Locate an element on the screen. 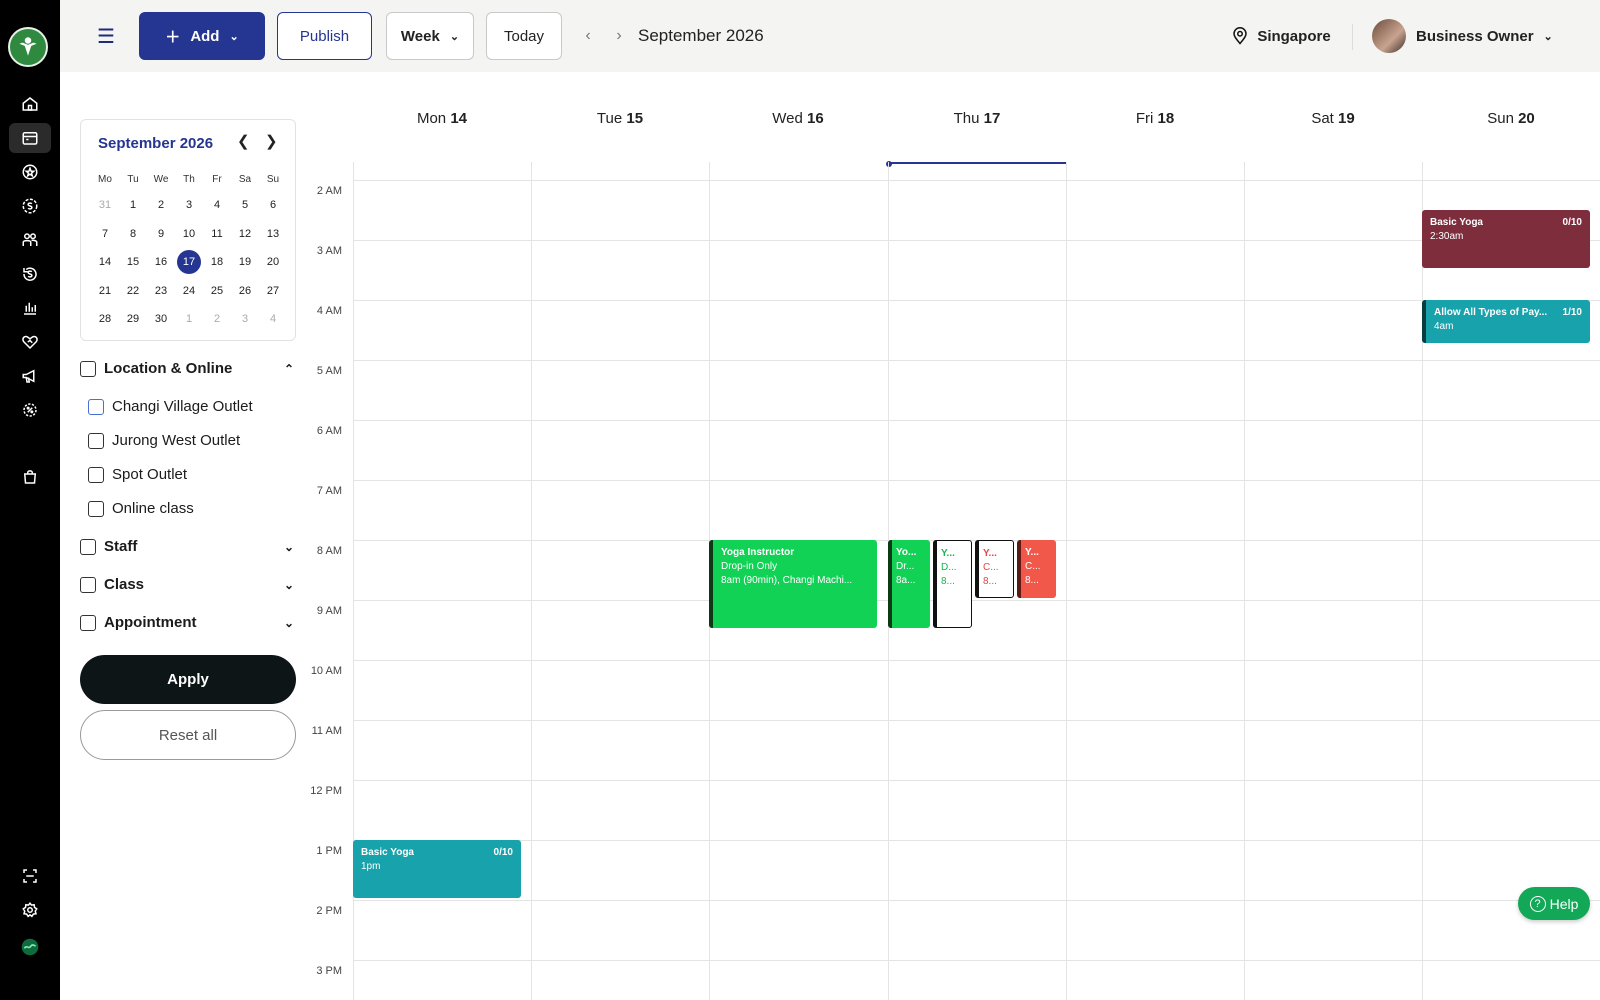 The image size is (1600, 1000). appointment-filter-checkbox is located at coordinates (88, 622).